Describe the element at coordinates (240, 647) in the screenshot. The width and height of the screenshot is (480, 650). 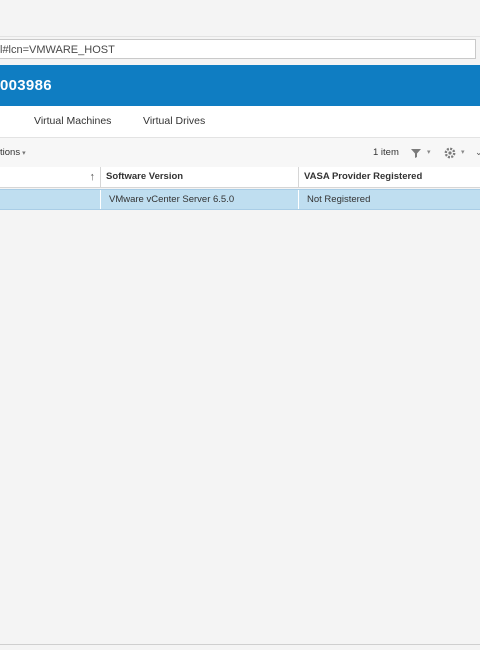
I see `bottom-strip` at that location.